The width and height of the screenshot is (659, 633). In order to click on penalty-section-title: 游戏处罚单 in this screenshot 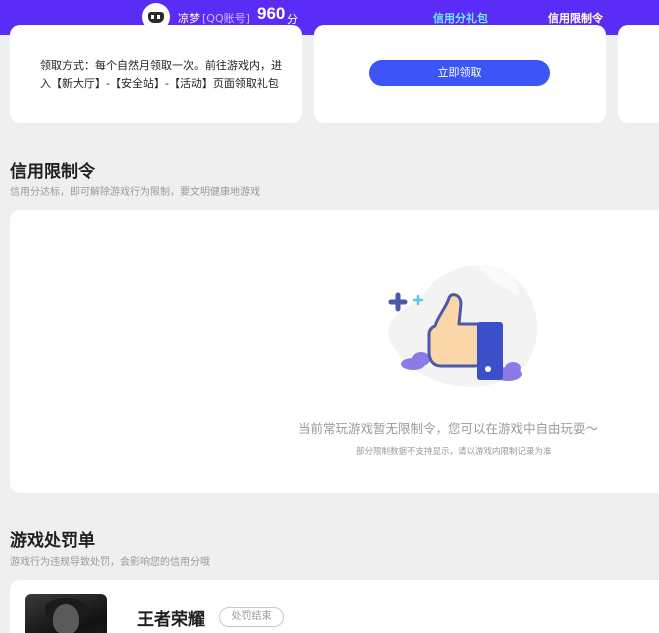, I will do `click(52, 541)`.